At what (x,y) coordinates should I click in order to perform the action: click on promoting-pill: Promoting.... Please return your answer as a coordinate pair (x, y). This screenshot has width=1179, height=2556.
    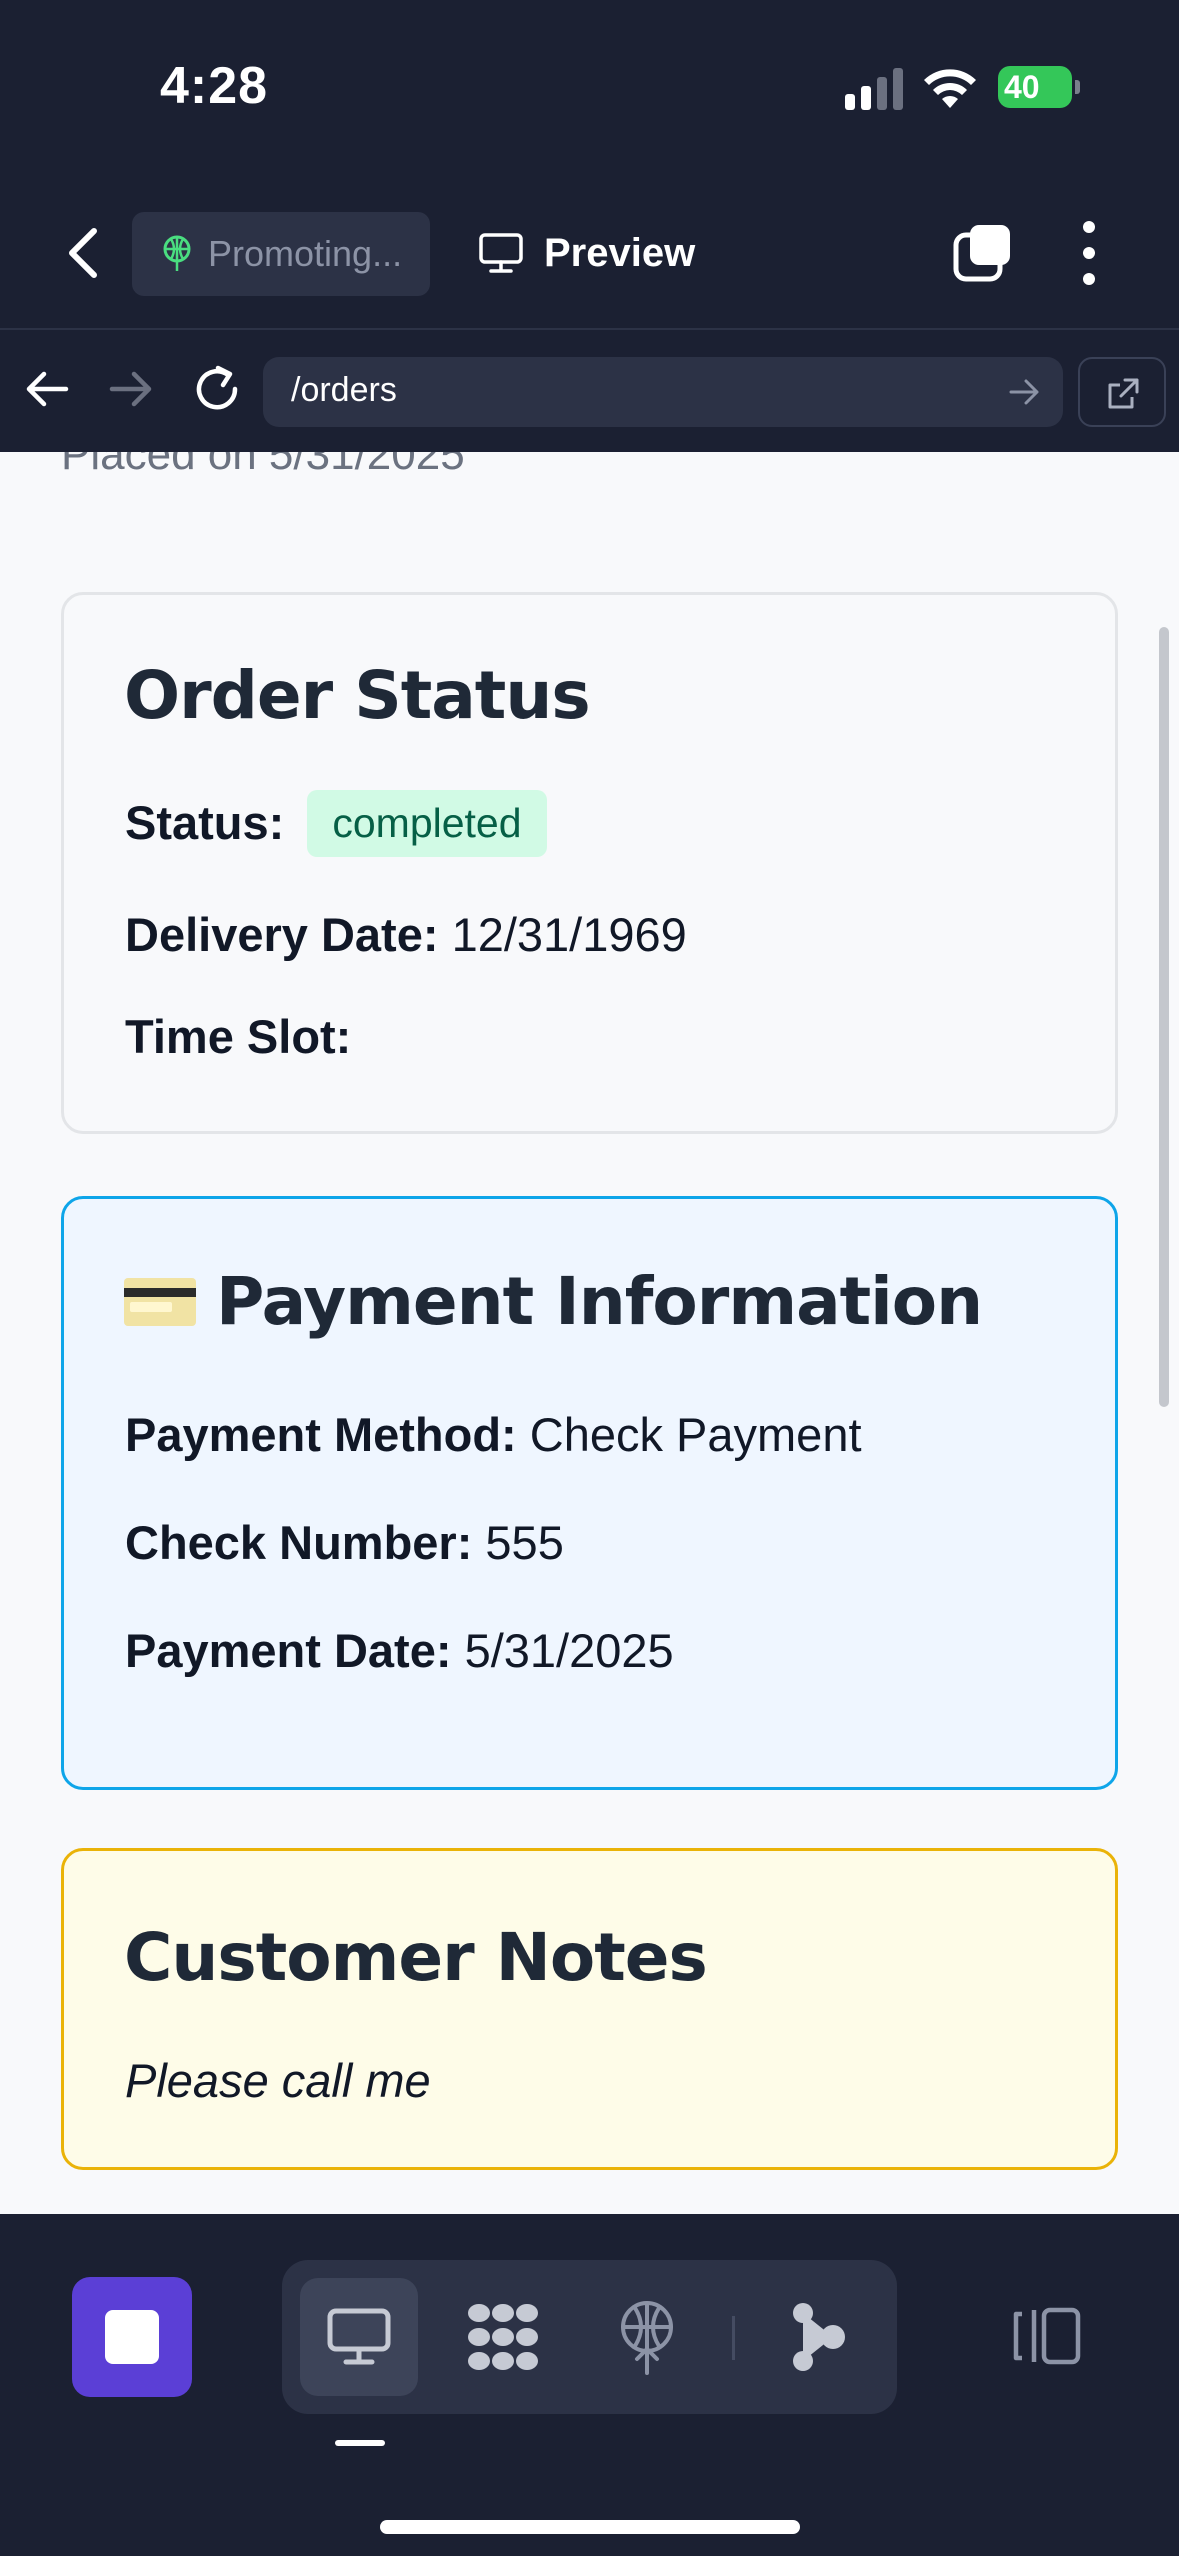
    Looking at the image, I should click on (281, 254).